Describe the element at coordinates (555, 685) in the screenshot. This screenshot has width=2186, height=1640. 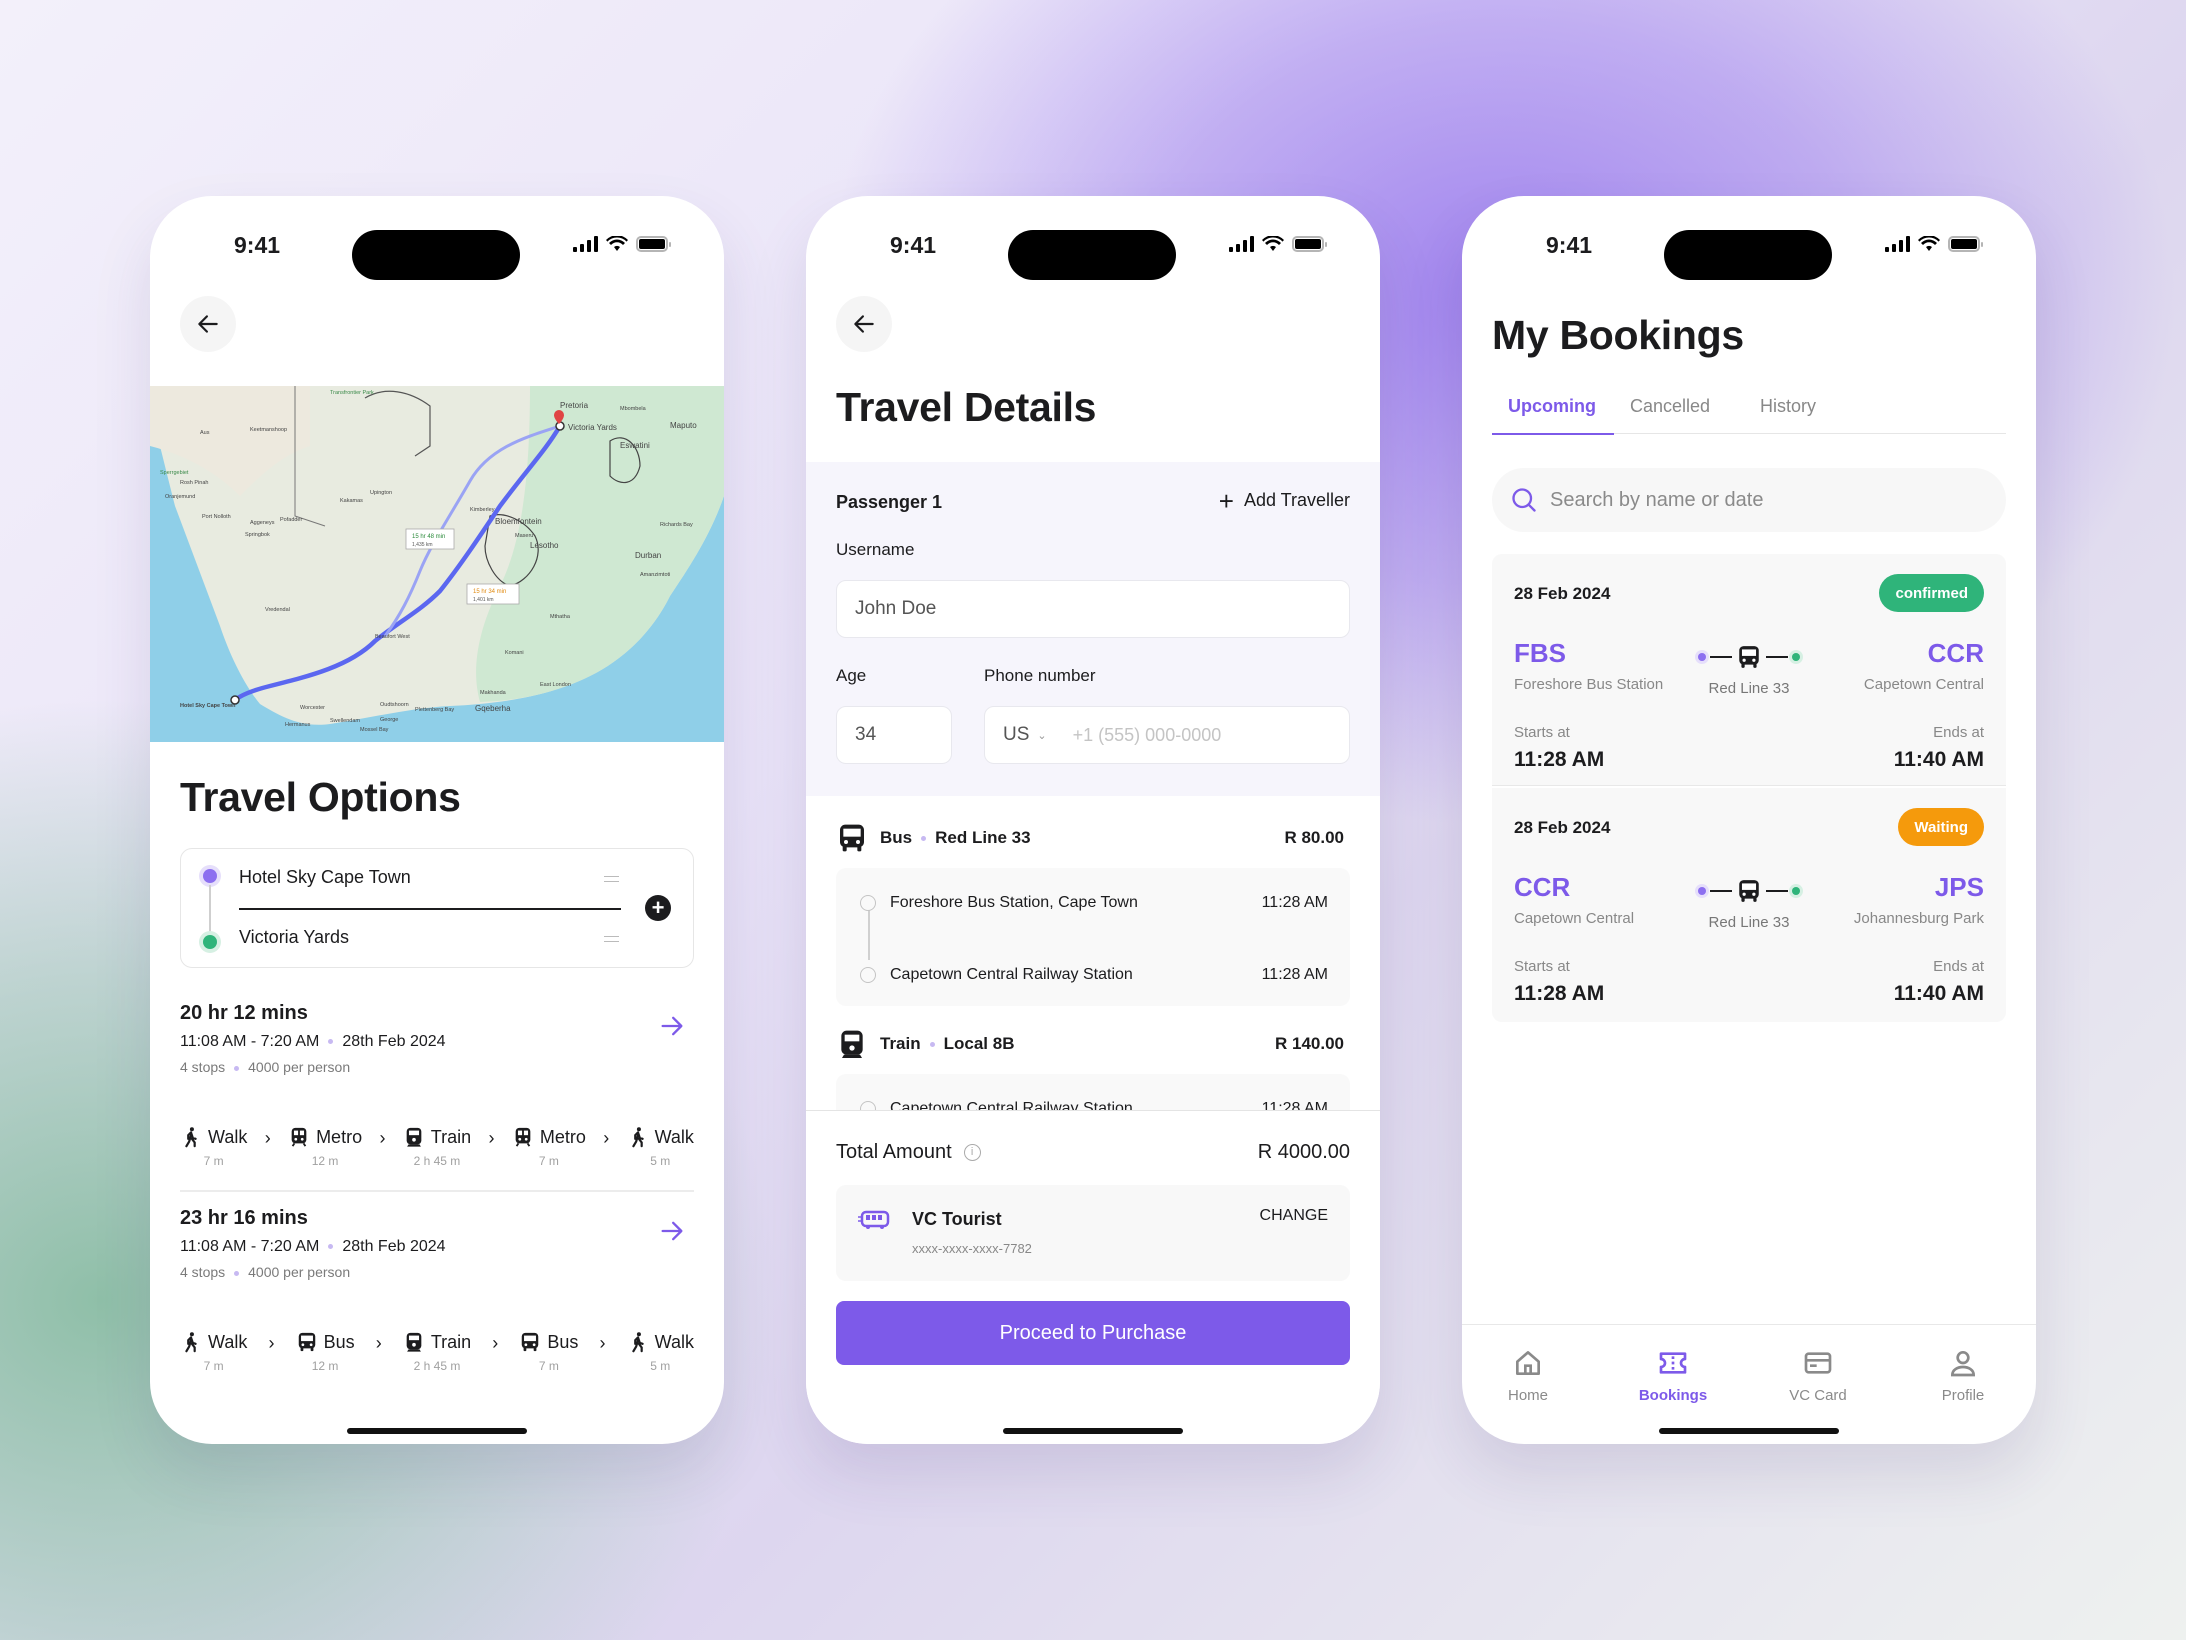
I see `map-label: East London` at that location.